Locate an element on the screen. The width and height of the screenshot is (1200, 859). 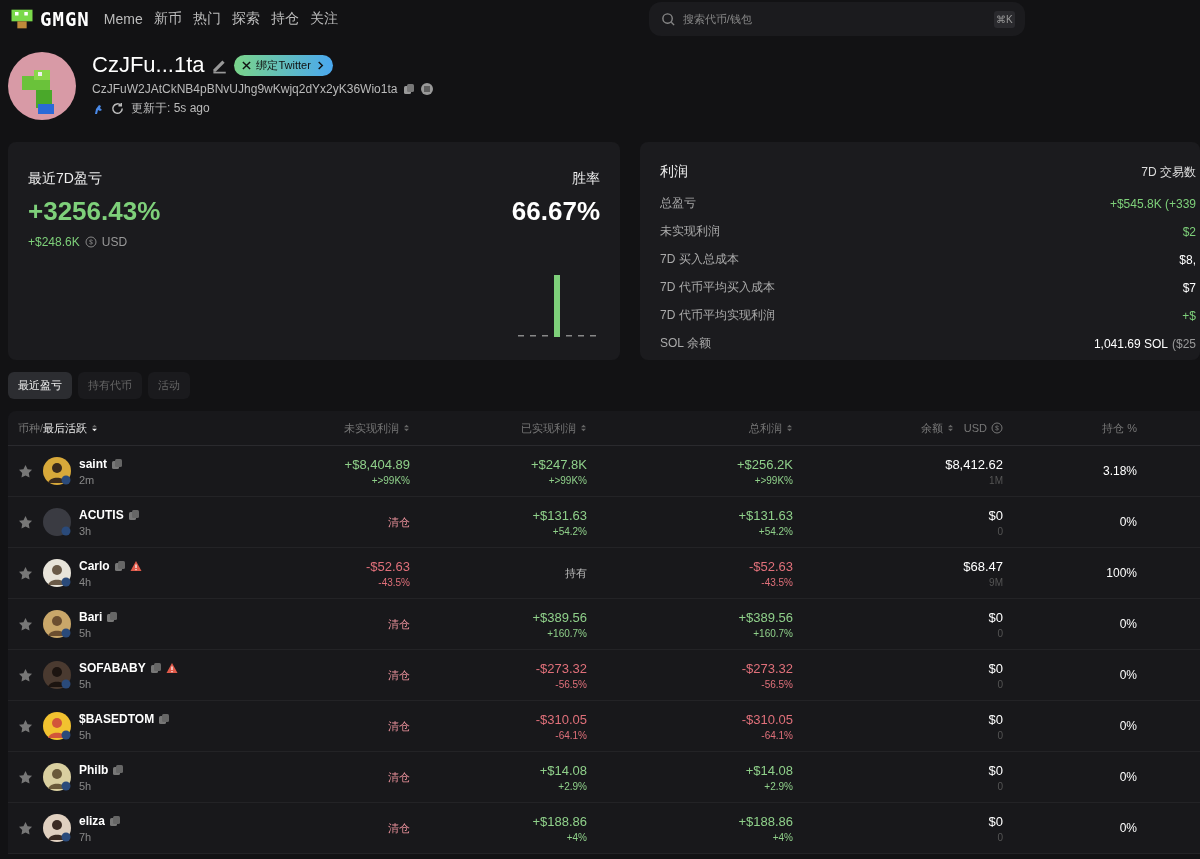
sort-icon is located at coordinates (95, 428).